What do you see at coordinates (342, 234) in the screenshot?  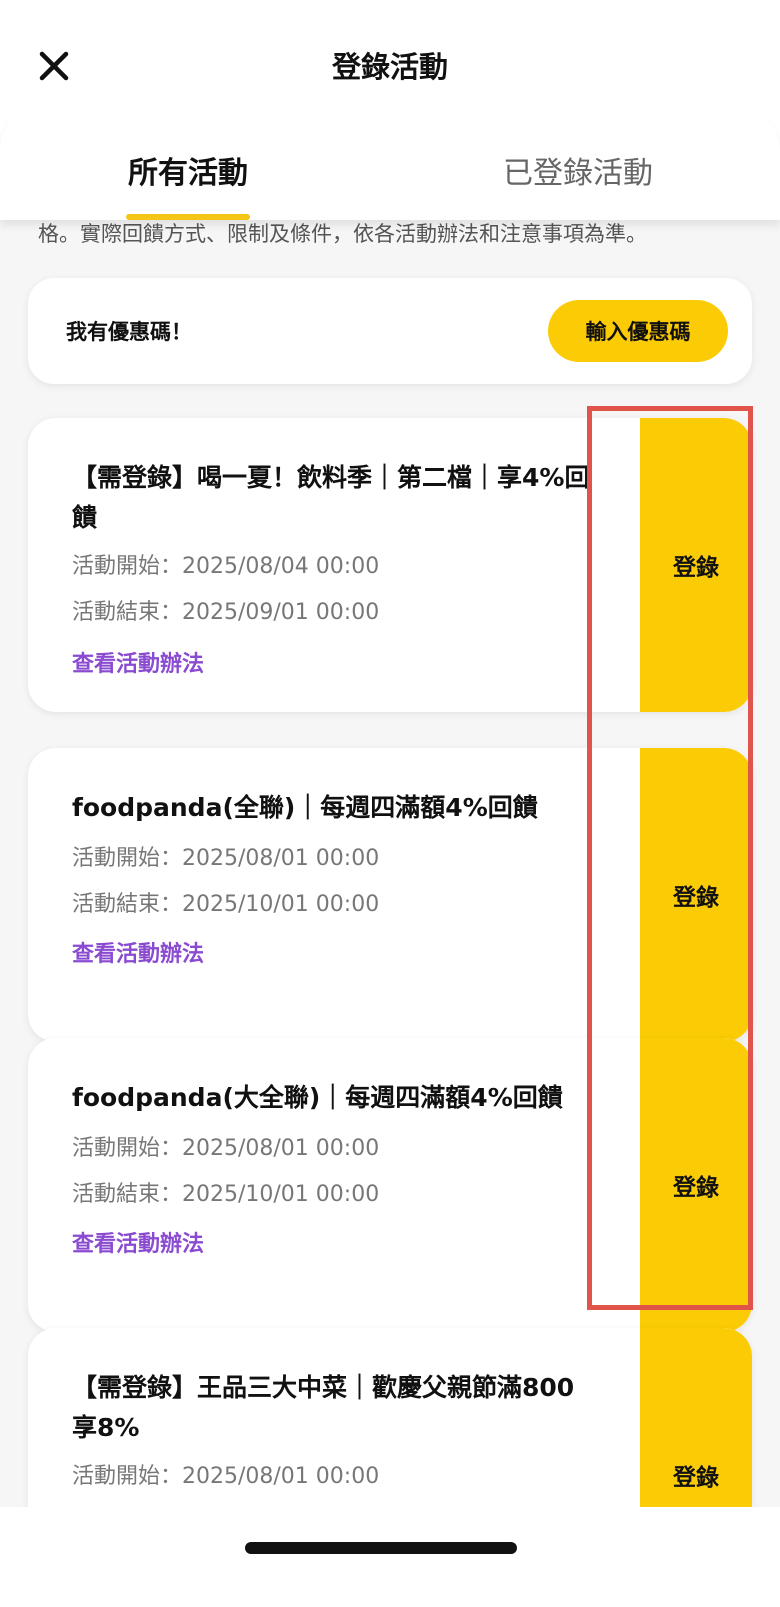 I see `disclaimer-text: 格。實際回饋方式、限制及條件，依各活動辦法和注意事項為準。` at bounding box center [342, 234].